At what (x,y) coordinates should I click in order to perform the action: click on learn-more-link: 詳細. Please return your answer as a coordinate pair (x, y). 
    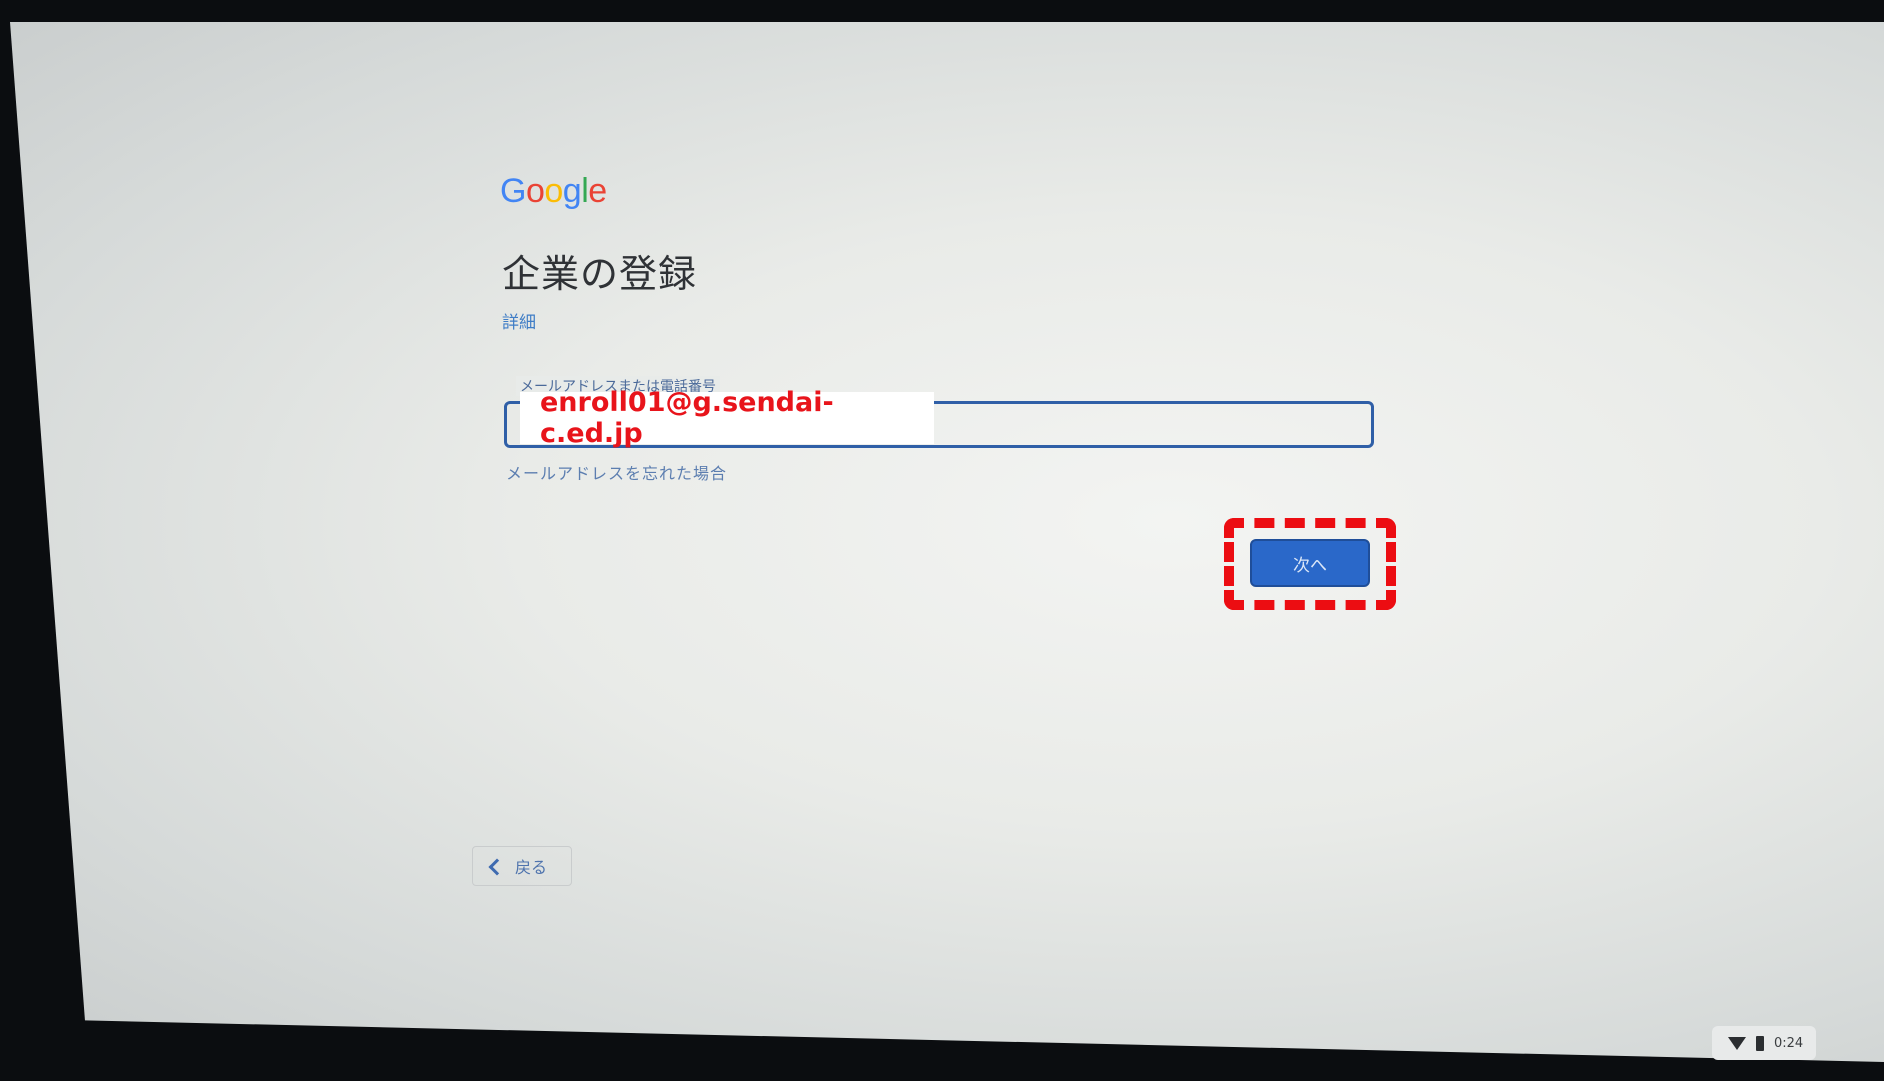
    Looking at the image, I should click on (519, 320).